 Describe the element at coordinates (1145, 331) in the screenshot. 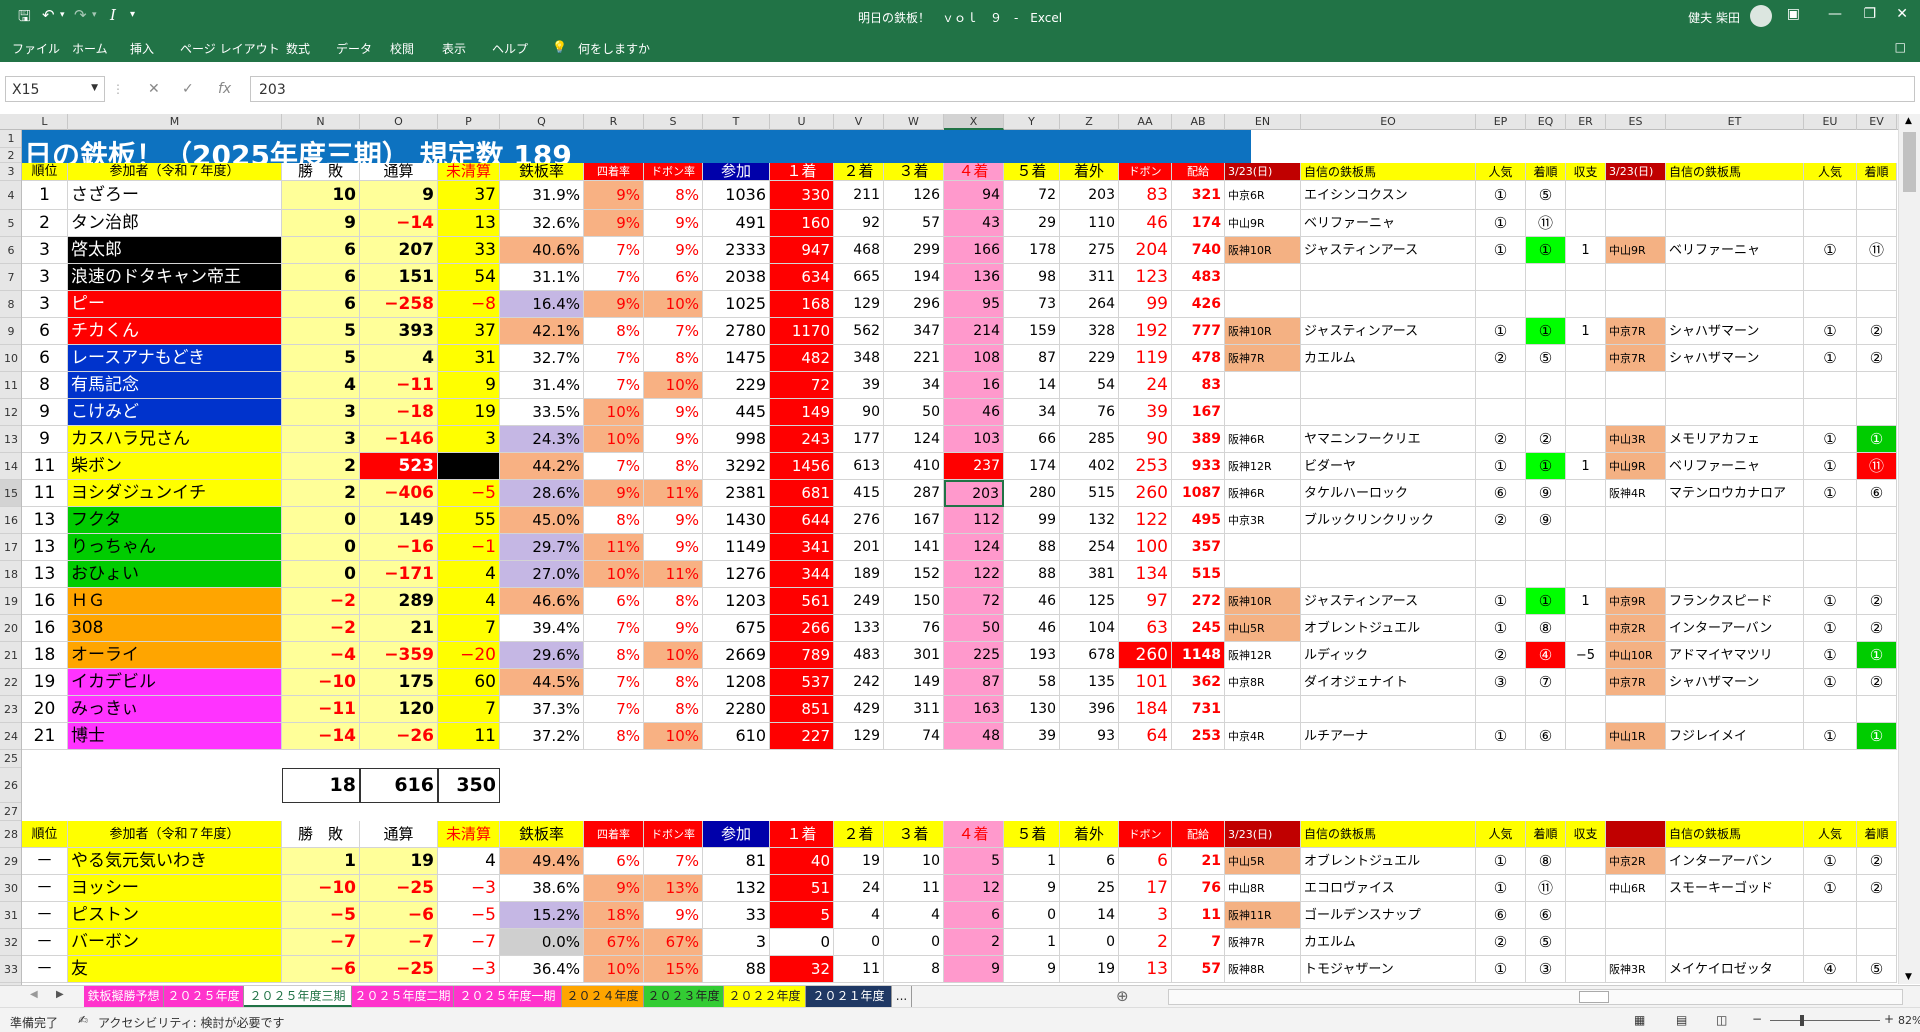

I see `cell-aa: 192` at that location.